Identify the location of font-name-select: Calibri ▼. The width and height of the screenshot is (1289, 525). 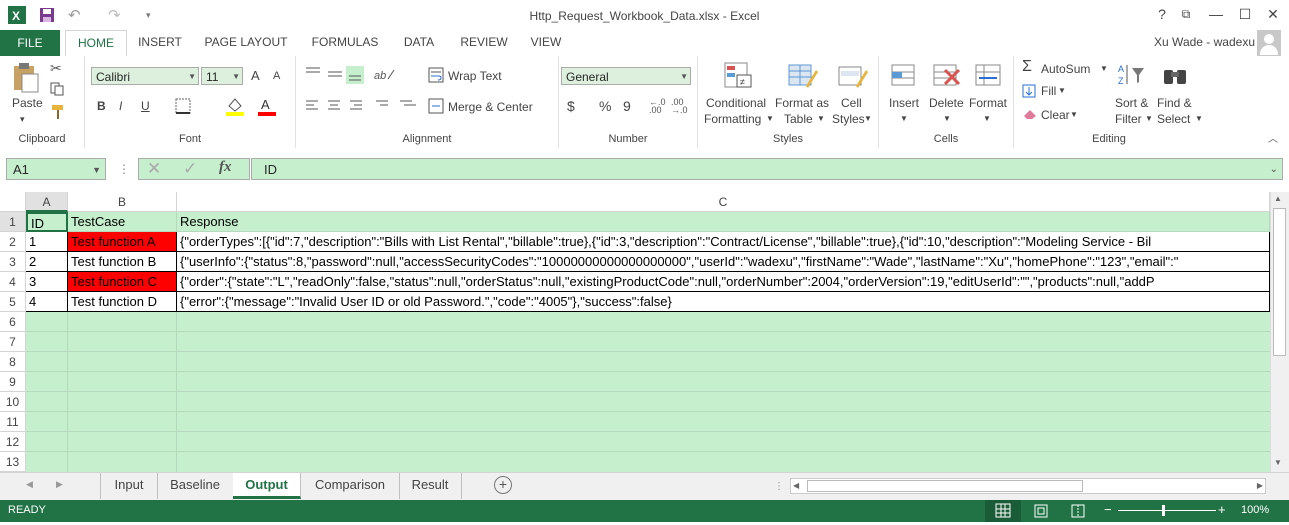
(145, 76).